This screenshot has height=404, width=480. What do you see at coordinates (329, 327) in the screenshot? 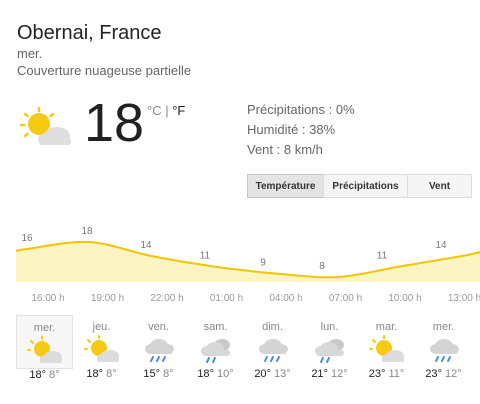
I see `forecast-day-name: lun.` at bounding box center [329, 327].